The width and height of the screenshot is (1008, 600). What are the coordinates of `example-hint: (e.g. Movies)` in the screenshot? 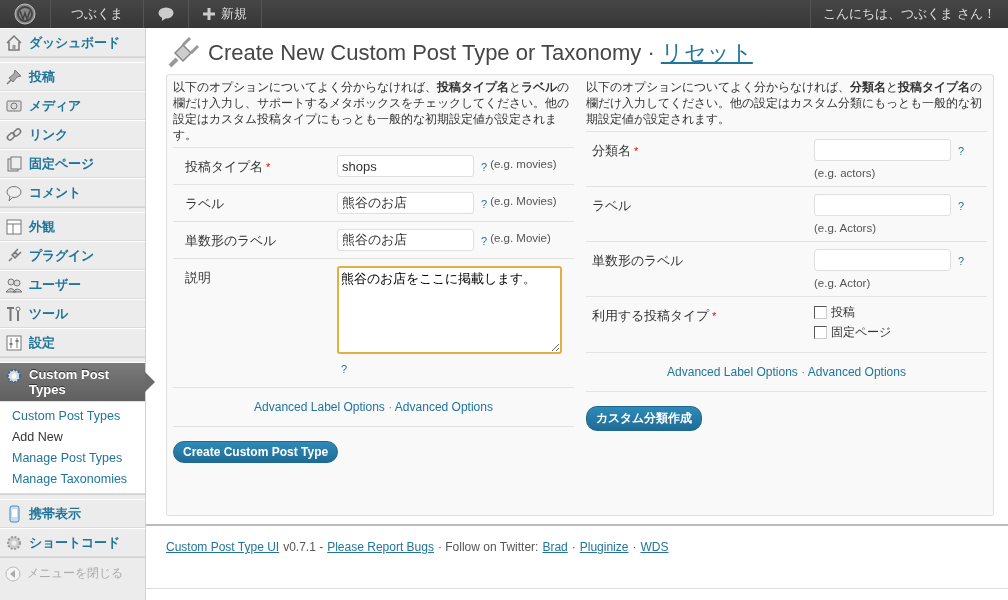 It's located at (523, 200).